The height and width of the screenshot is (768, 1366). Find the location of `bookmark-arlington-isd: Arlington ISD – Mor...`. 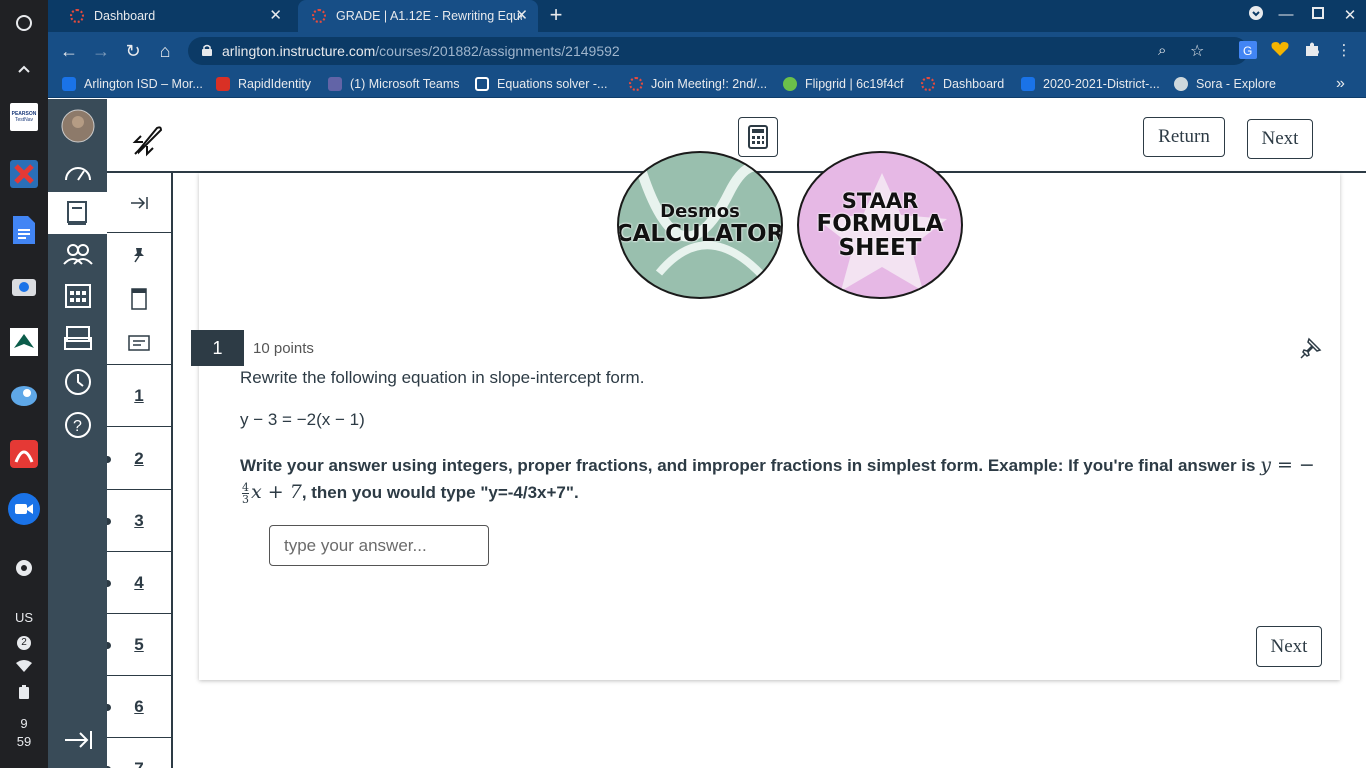

bookmark-arlington-isd: Arlington ISD – Mor... is located at coordinates (132, 84).